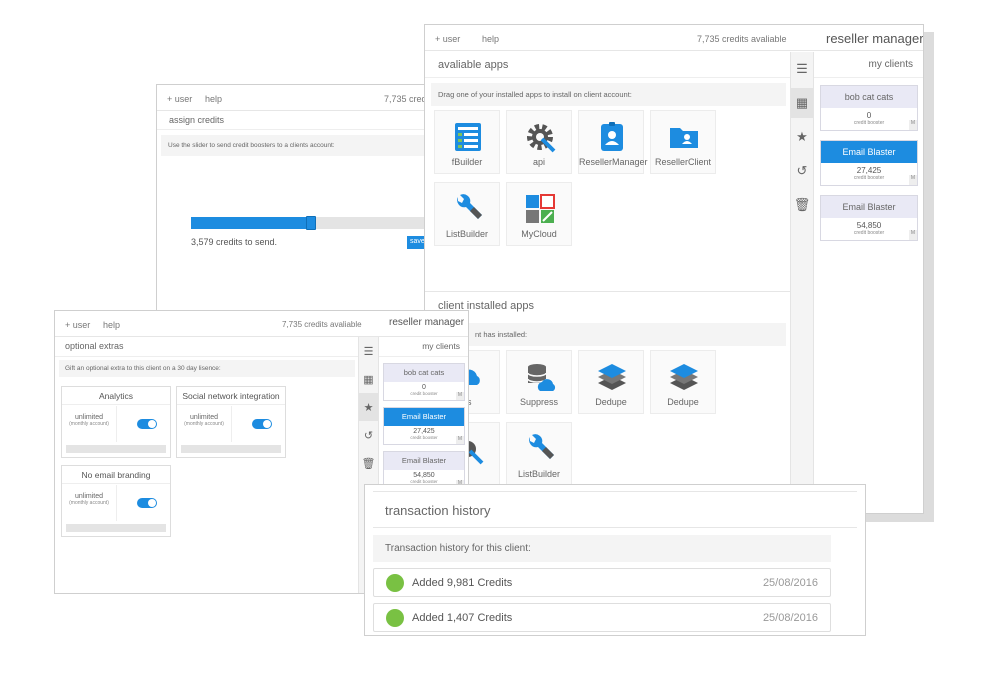 Image resolution: width=1000 pixels, height=699 pixels. Describe the element at coordinates (301, 98) in the screenshot. I see `topbar: + user help 7,735 credits avaliable` at that location.